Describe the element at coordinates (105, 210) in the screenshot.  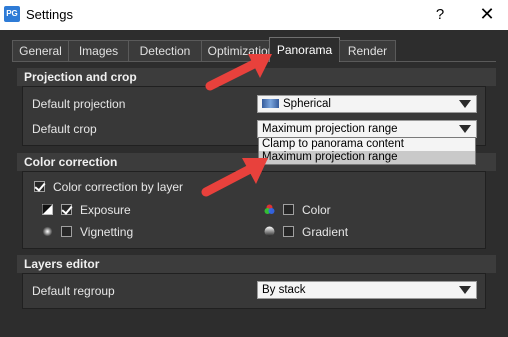
I see `exposure-label: Exposure` at that location.